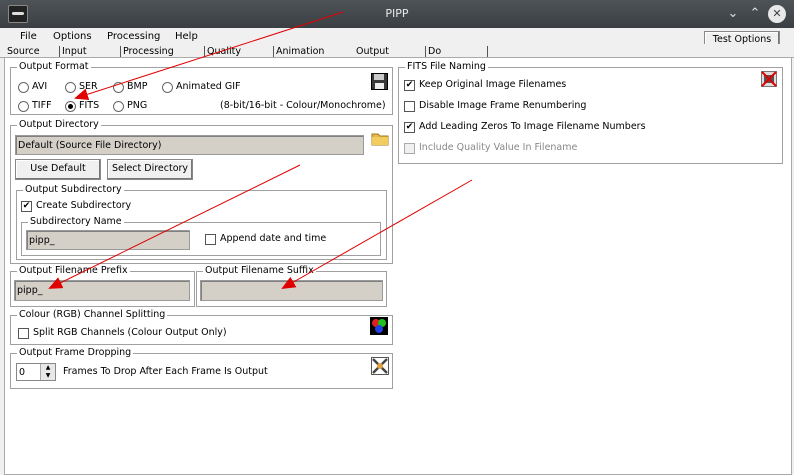 The height and width of the screenshot is (475, 794). What do you see at coordinates (28, 36) in the screenshot?
I see `menu-file: File` at bounding box center [28, 36].